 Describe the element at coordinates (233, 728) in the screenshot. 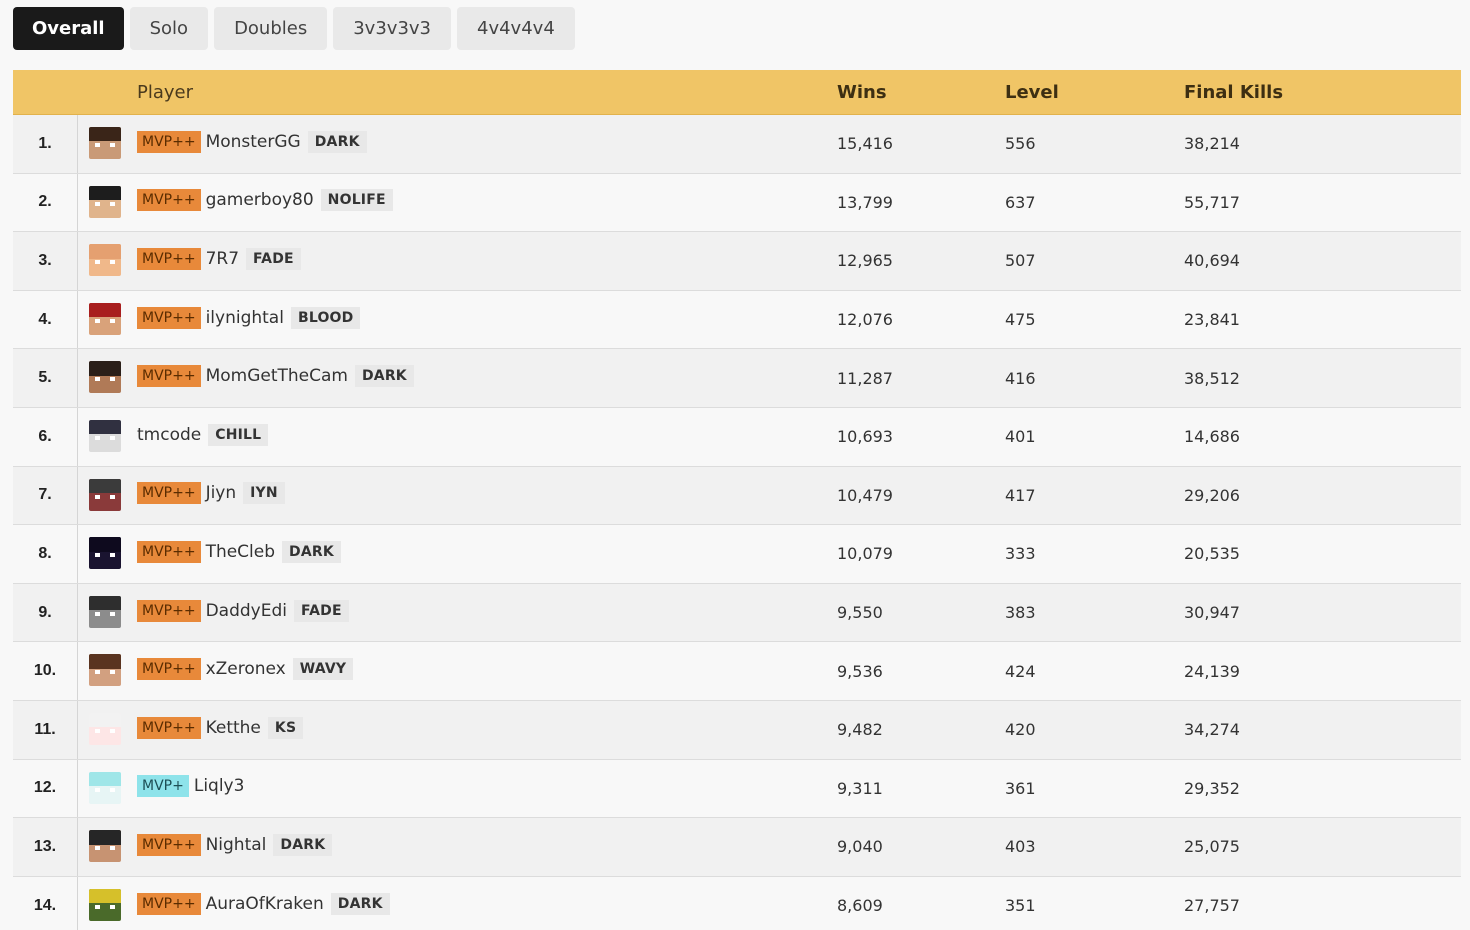

I see `player-name-link: Ketthe` at that location.